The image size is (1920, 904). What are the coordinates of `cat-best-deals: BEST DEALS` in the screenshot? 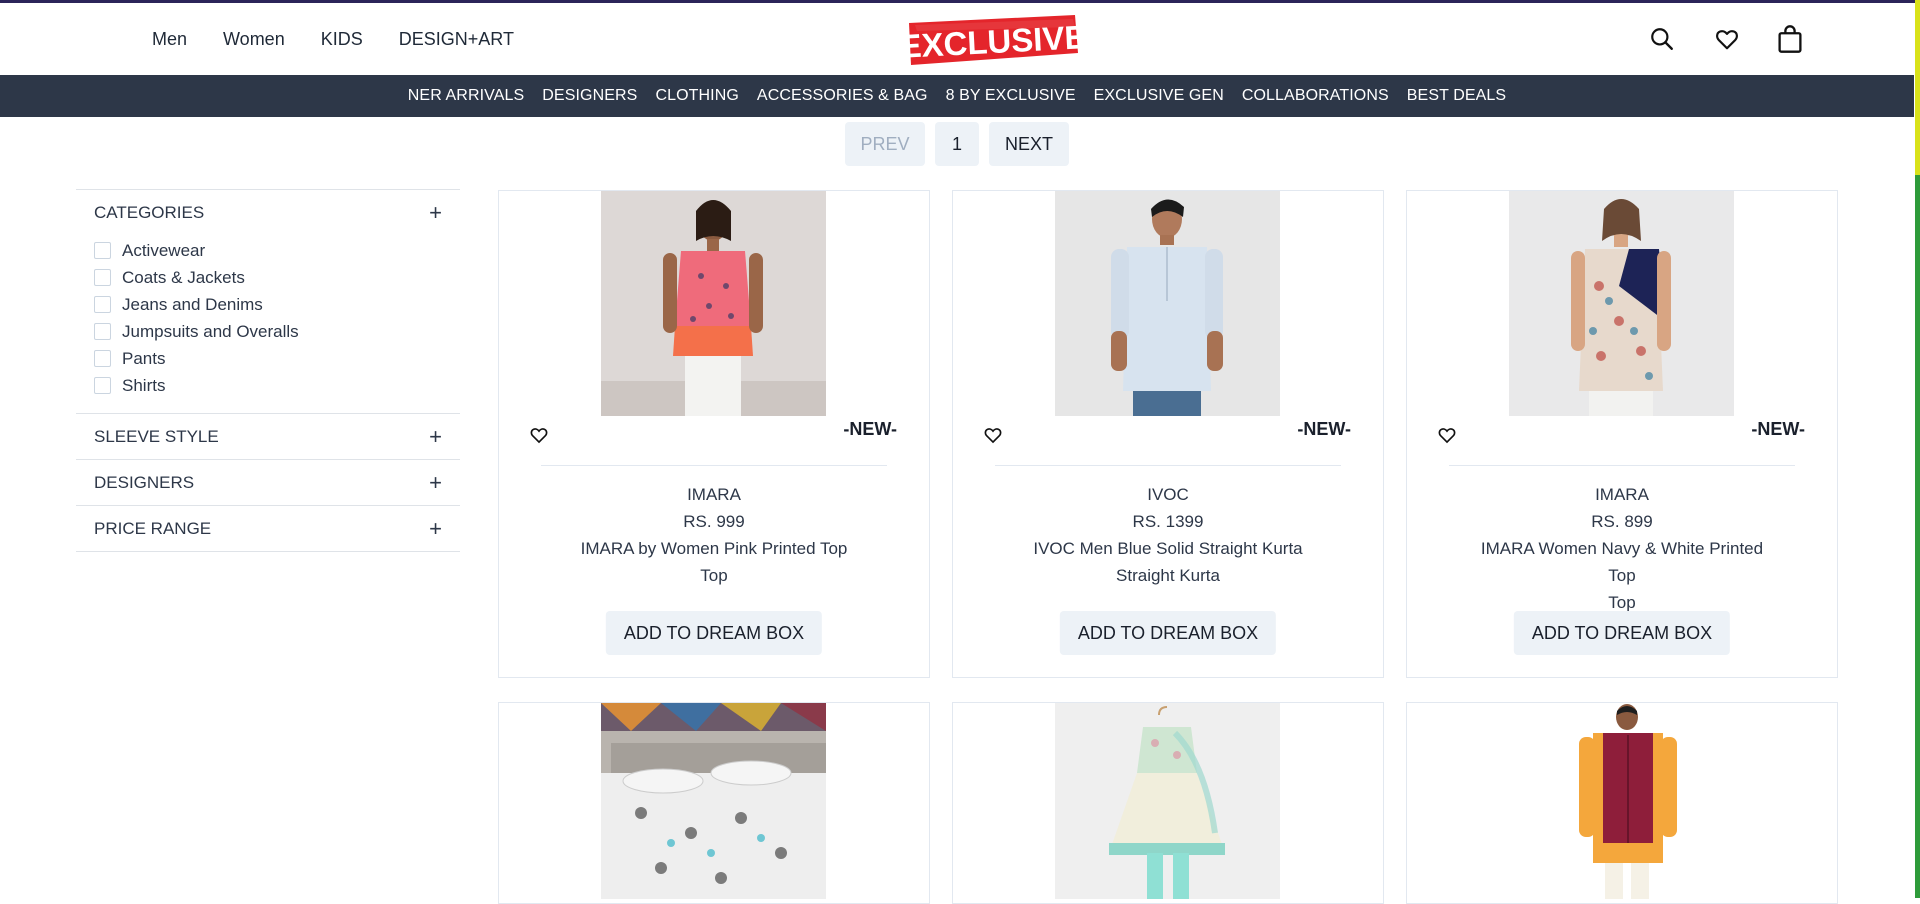 It's located at (1456, 96).